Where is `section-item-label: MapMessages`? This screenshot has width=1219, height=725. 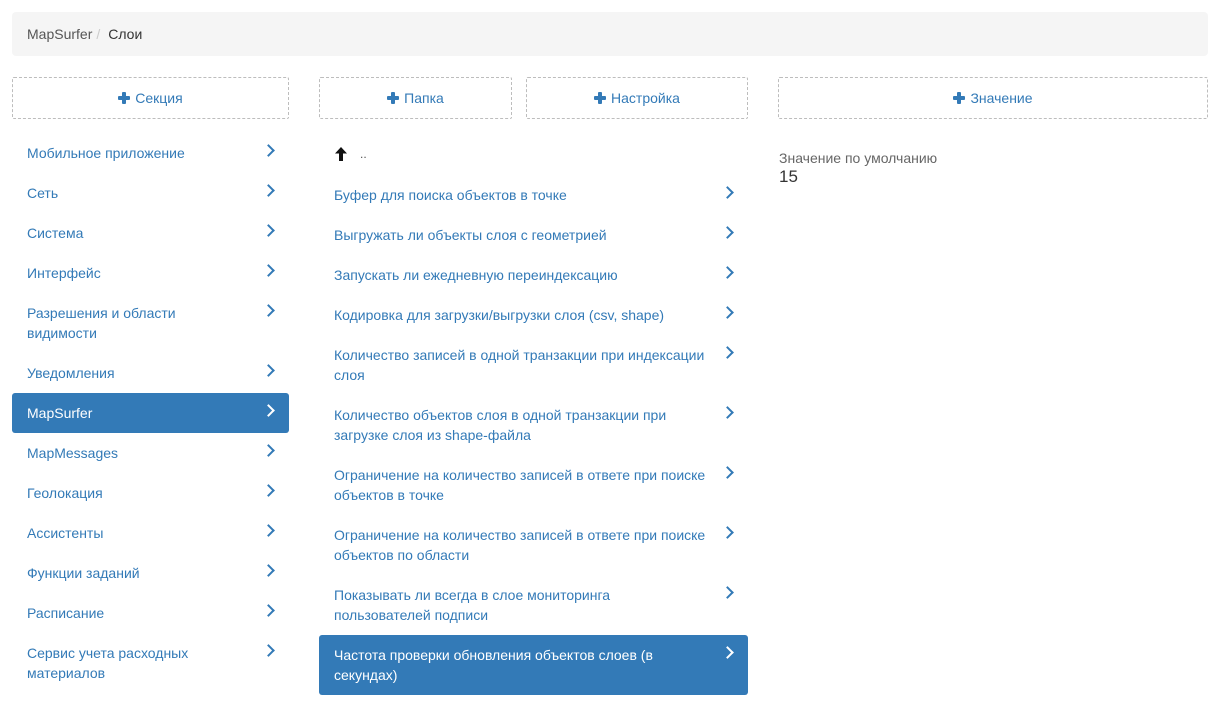 section-item-label: MapMessages is located at coordinates (73, 453).